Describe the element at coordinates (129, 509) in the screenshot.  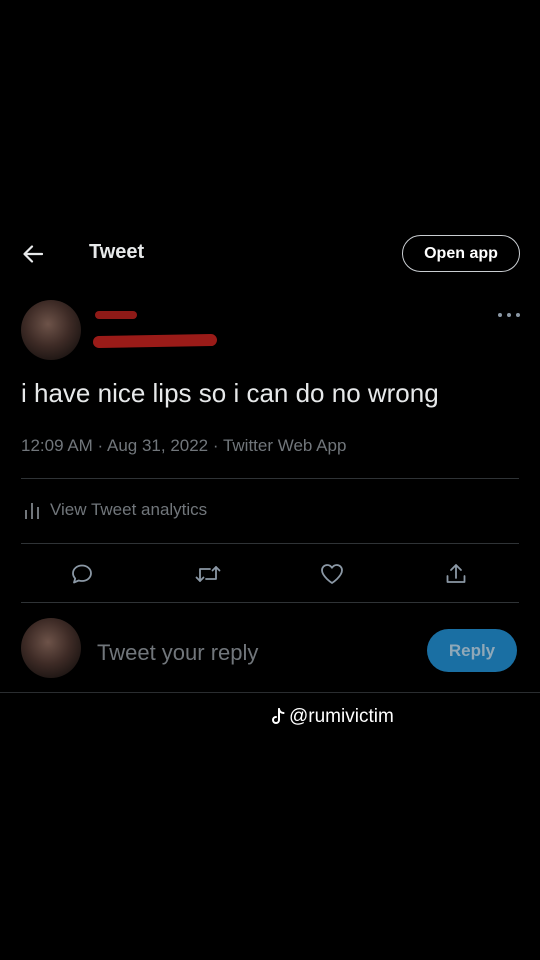
I see `analytics-label: View Tweet analytics` at that location.